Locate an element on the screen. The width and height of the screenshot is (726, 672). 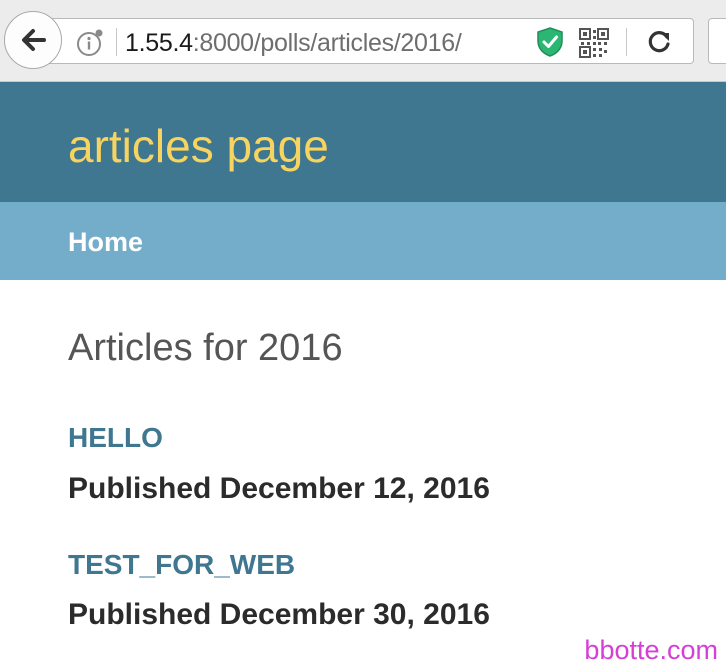
reload-icon is located at coordinates (659, 42).